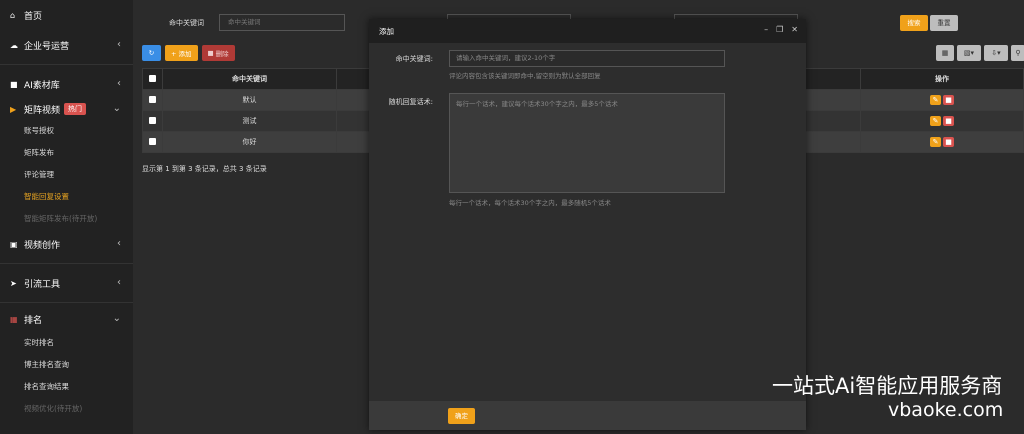  What do you see at coordinates (66, 386) in the screenshot?
I see `nav-sub-rank-result: 排名查询结果` at bounding box center [66, 386].